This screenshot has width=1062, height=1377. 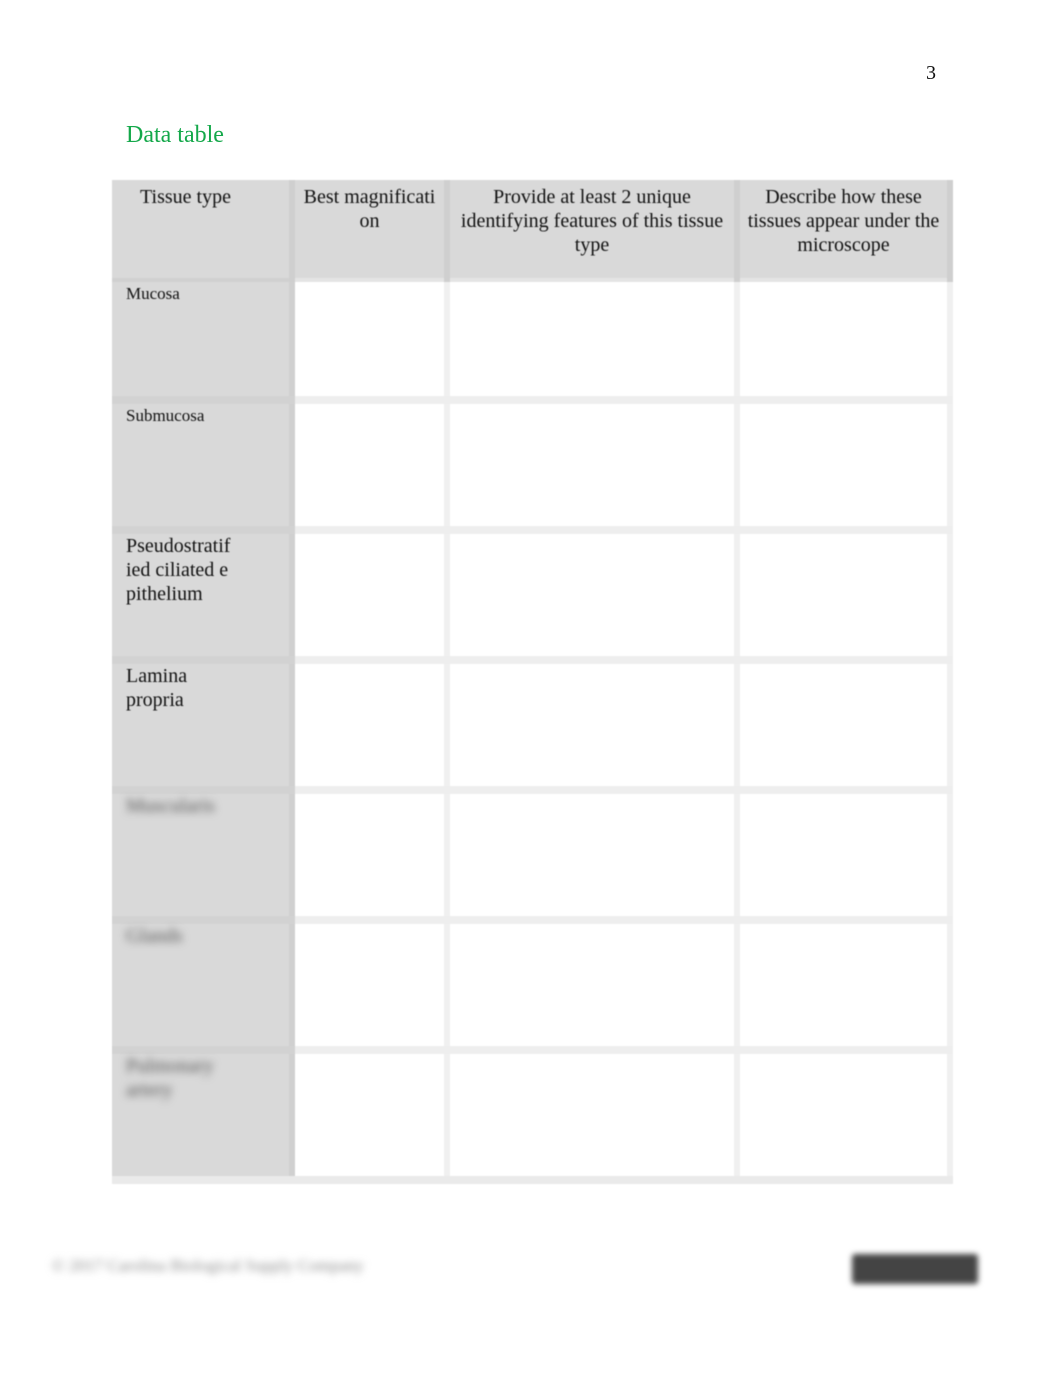 I want to click on row-label: Muscularis, so click(x=203, y=853).